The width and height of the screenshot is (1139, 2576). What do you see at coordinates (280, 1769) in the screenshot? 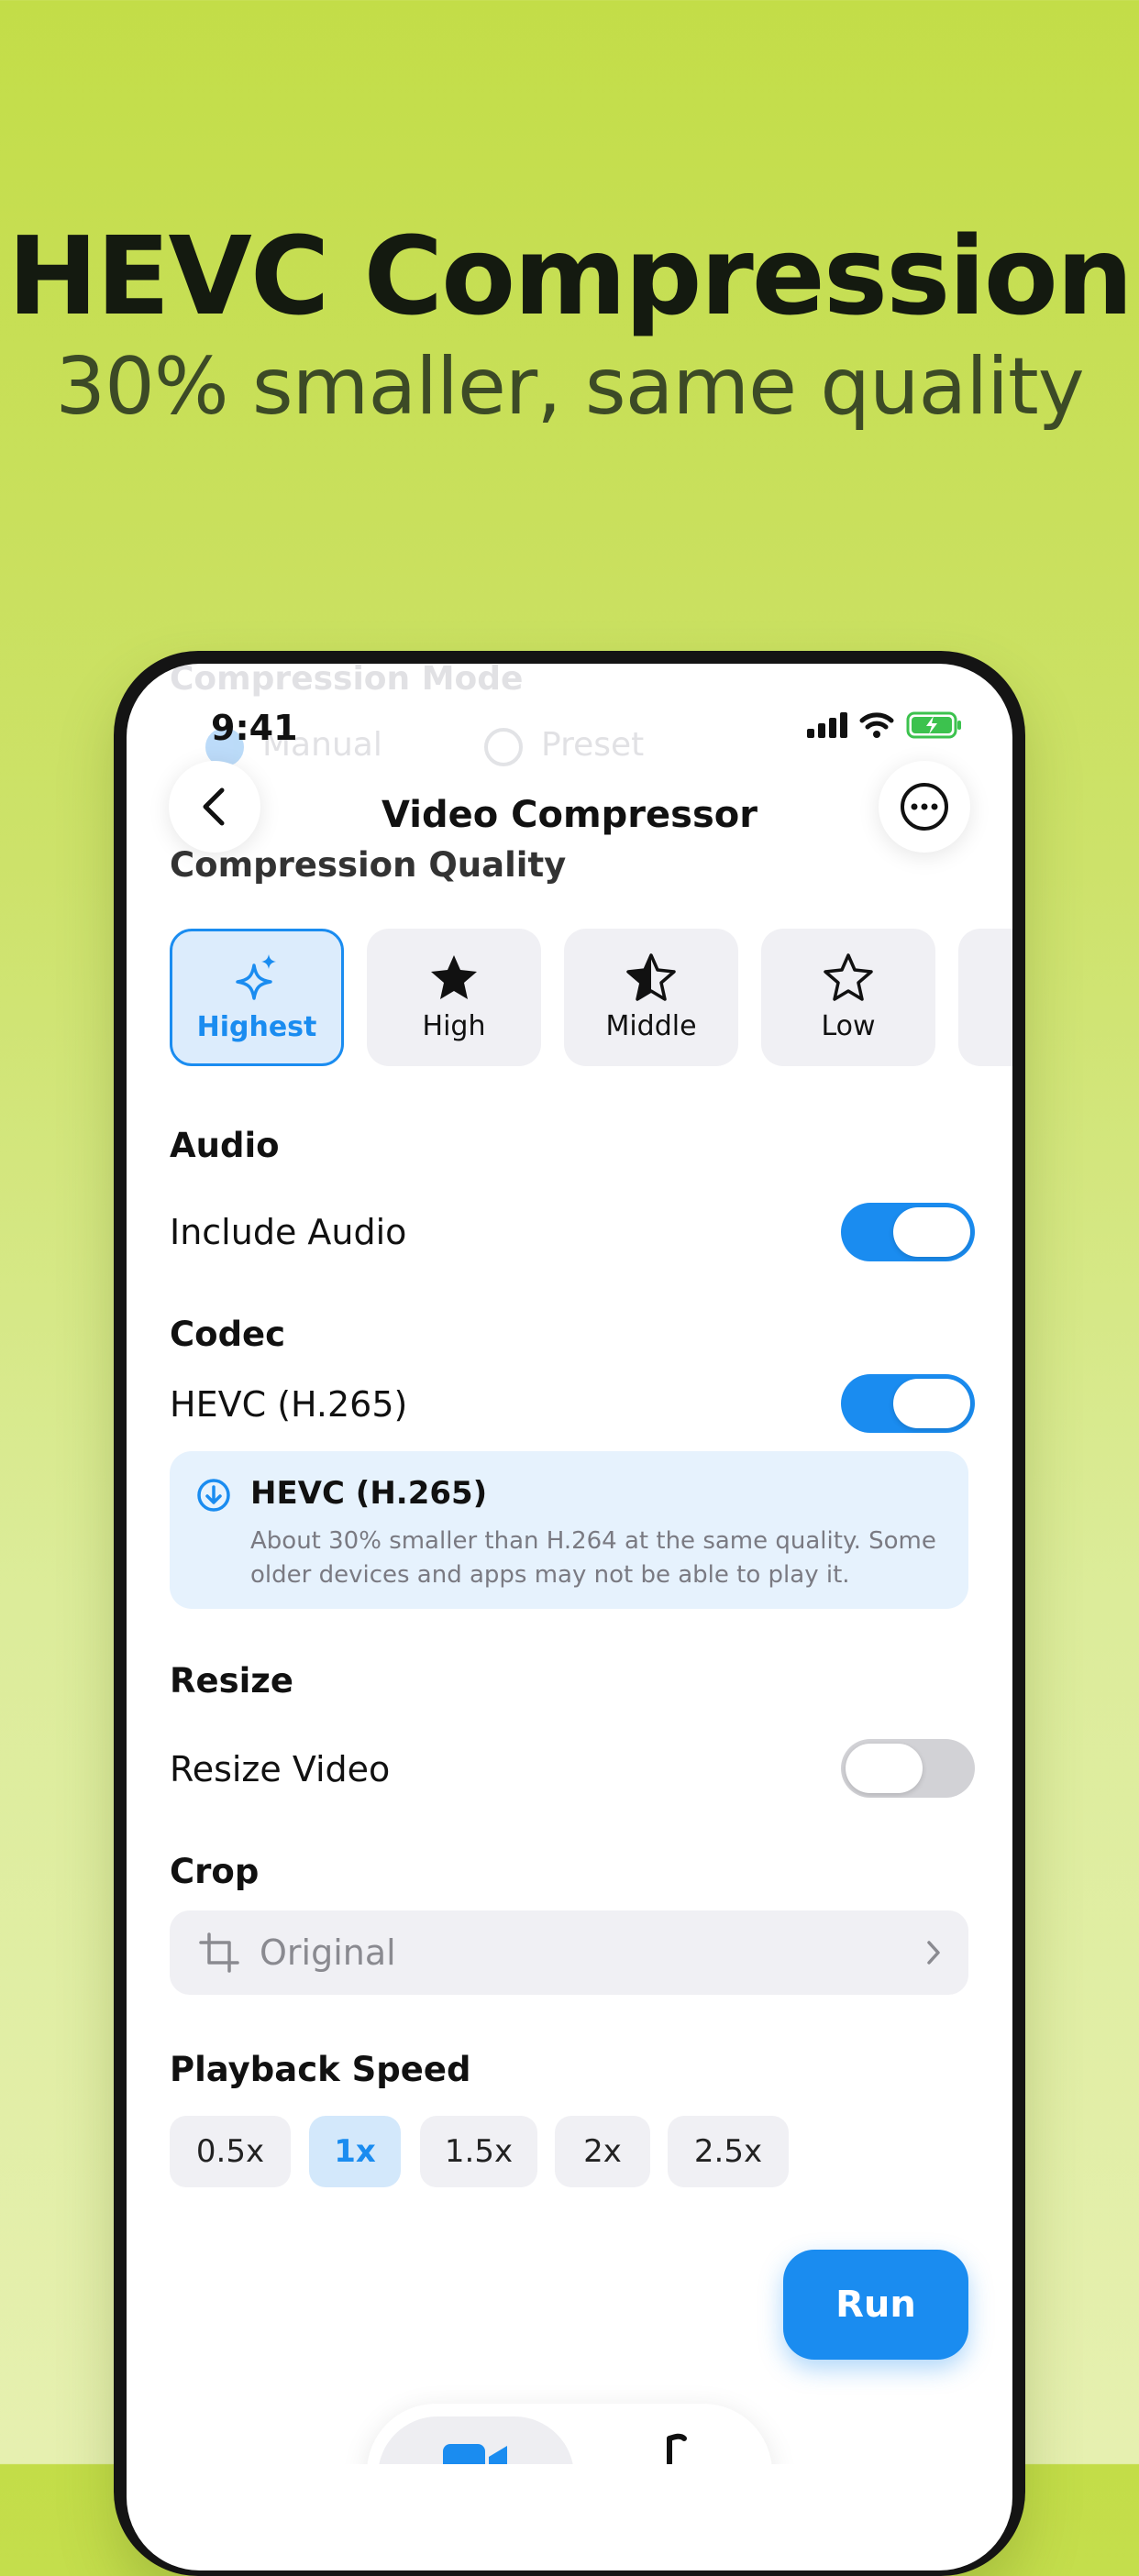
I see `resize-video-label: Resize Video` at bounding box center [280, 1769].